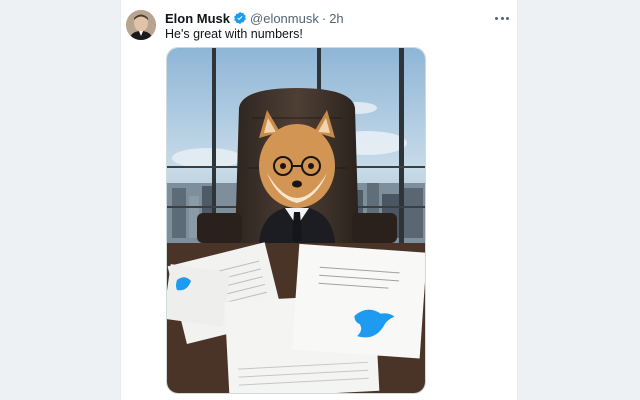 This screenshot has height=400, width=640. What do you see at coordinates (234, 34) in the screenshot?
I see `tweet-text: He's great with numbers!` at bounding box center [234, 34].